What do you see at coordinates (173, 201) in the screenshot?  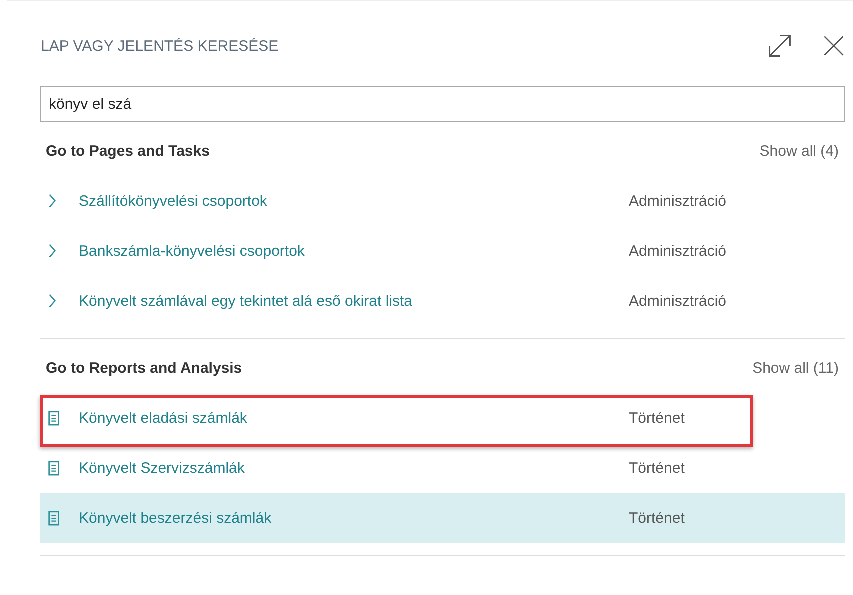 I see `result-name: Szállítókönyvelési csoportok` at bounding box center [173, 201].